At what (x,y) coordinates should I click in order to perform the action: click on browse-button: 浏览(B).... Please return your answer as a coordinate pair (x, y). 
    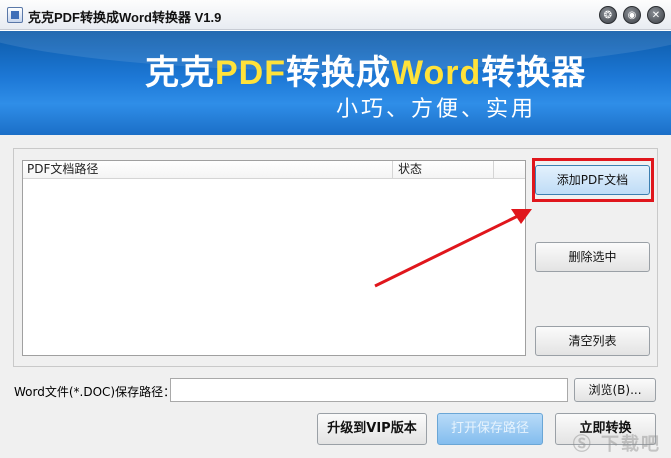
    Looking at the image, I should click on (615, 390).